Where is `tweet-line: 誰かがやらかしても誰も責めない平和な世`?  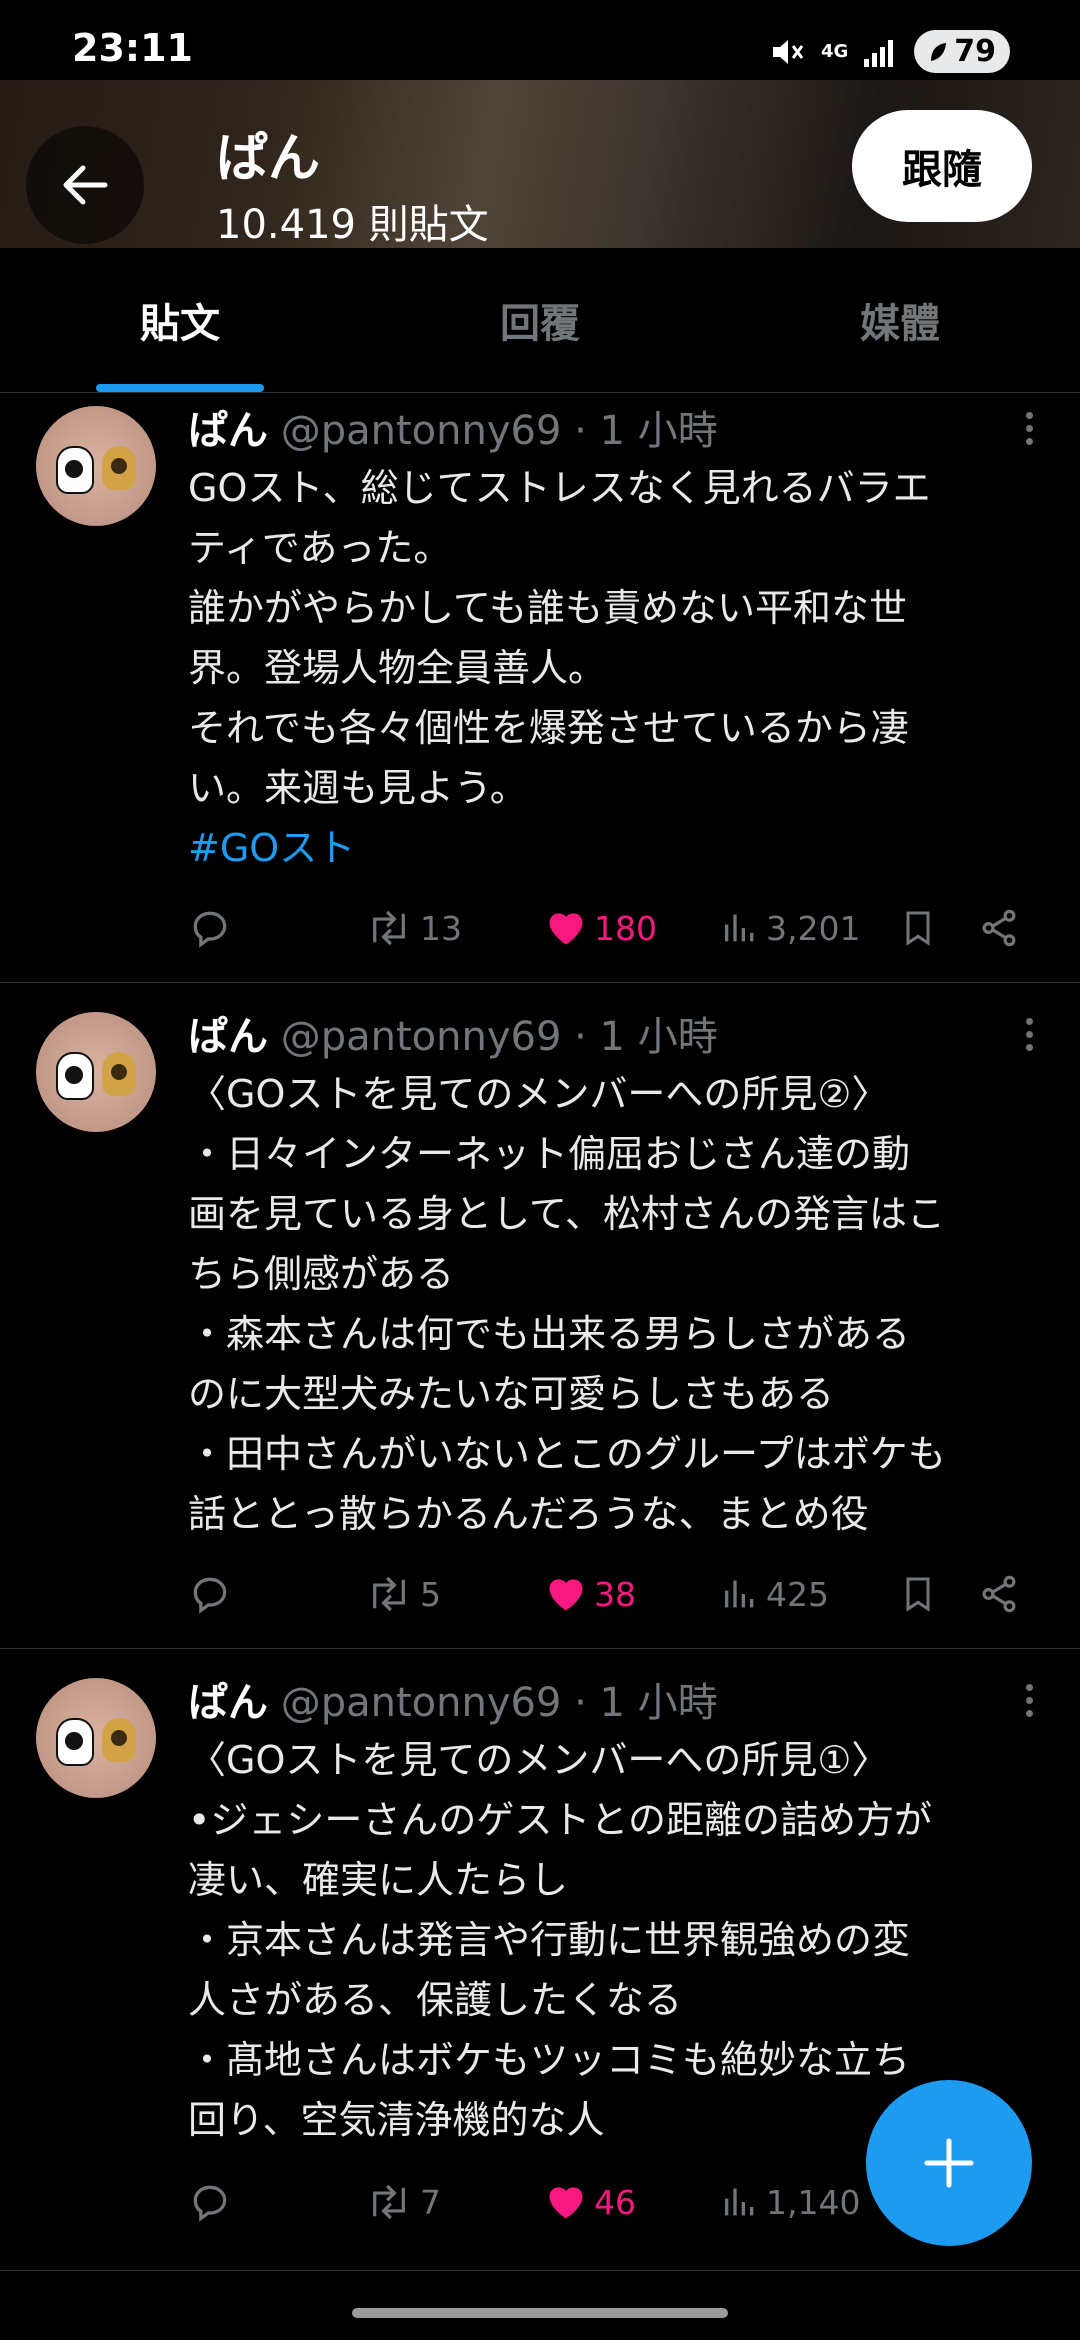
tweet-line: 誰かがやらかしても誰も責めない平和な世 is located at coordinates (547, 608).